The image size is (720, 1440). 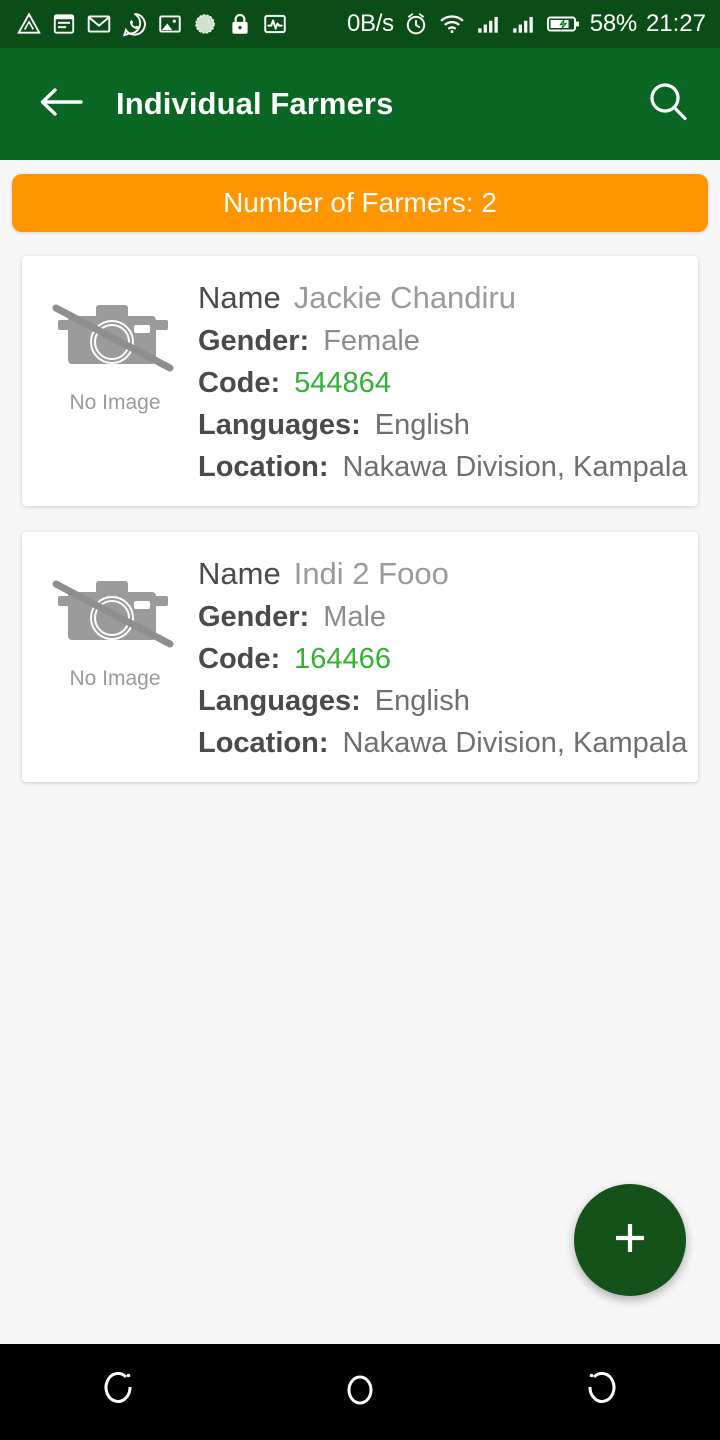 What do you see at coordinates (64, 24) in the screenshot?
I see `notes-icon` at bounding box center [64, 24].